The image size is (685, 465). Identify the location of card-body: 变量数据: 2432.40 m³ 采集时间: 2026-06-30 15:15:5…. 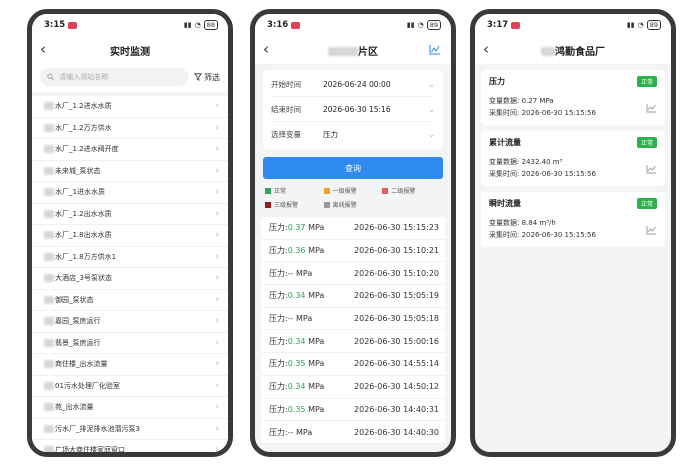
(573, 168).